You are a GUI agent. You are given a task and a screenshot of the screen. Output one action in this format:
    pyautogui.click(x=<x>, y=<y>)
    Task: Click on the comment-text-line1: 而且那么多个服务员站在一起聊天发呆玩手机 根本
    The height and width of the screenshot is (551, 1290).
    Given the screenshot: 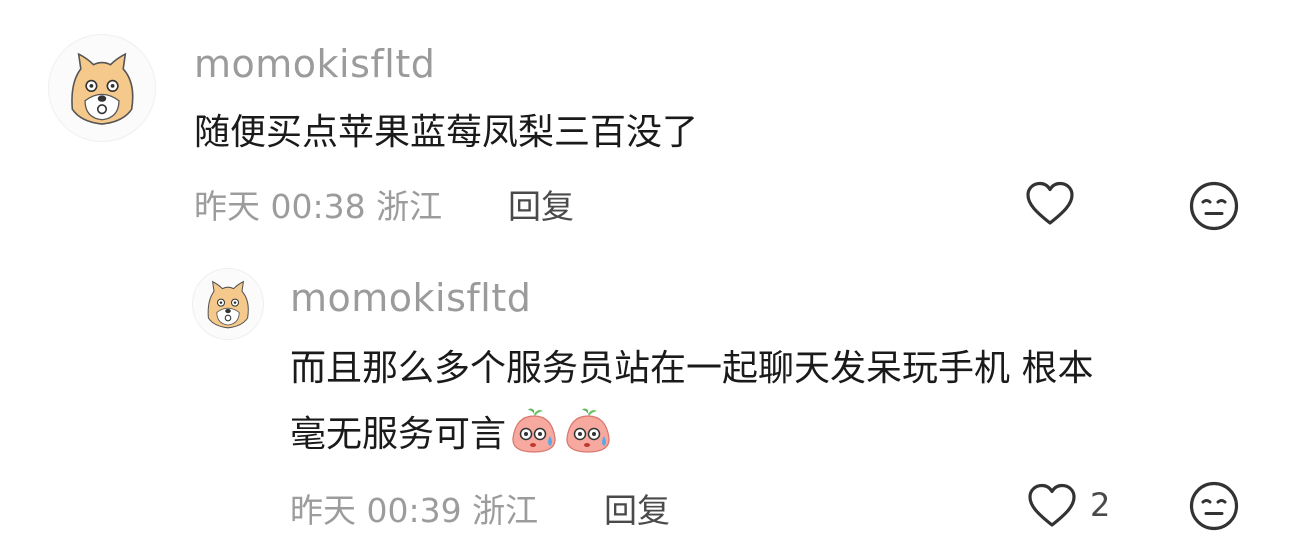 What is the action you would take?
    pyautogui.click(x=692, y=368)
    